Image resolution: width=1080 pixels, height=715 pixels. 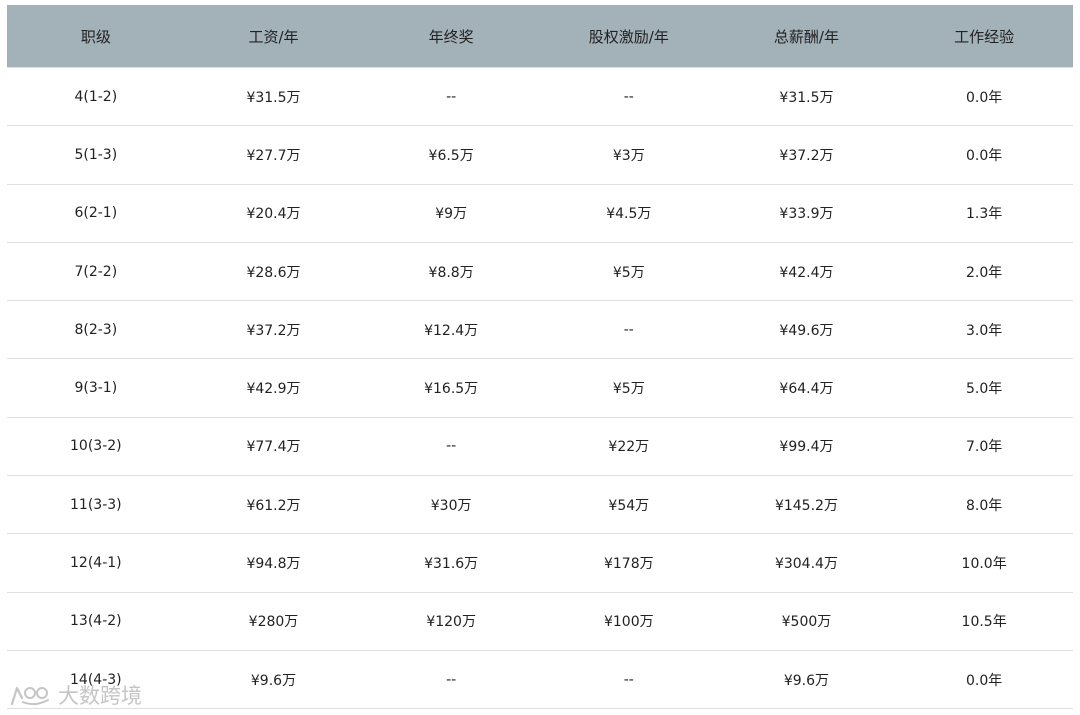 I want to click on cell-level: 7(2-2), so click(x=96, y=271).